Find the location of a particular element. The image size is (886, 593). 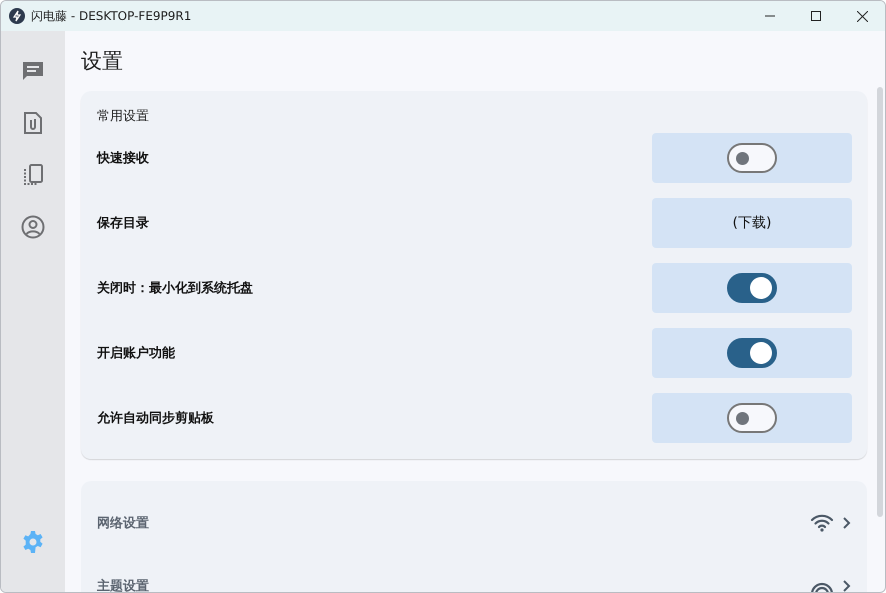

folder-button: (下载) is located at coordinates (752, 223).